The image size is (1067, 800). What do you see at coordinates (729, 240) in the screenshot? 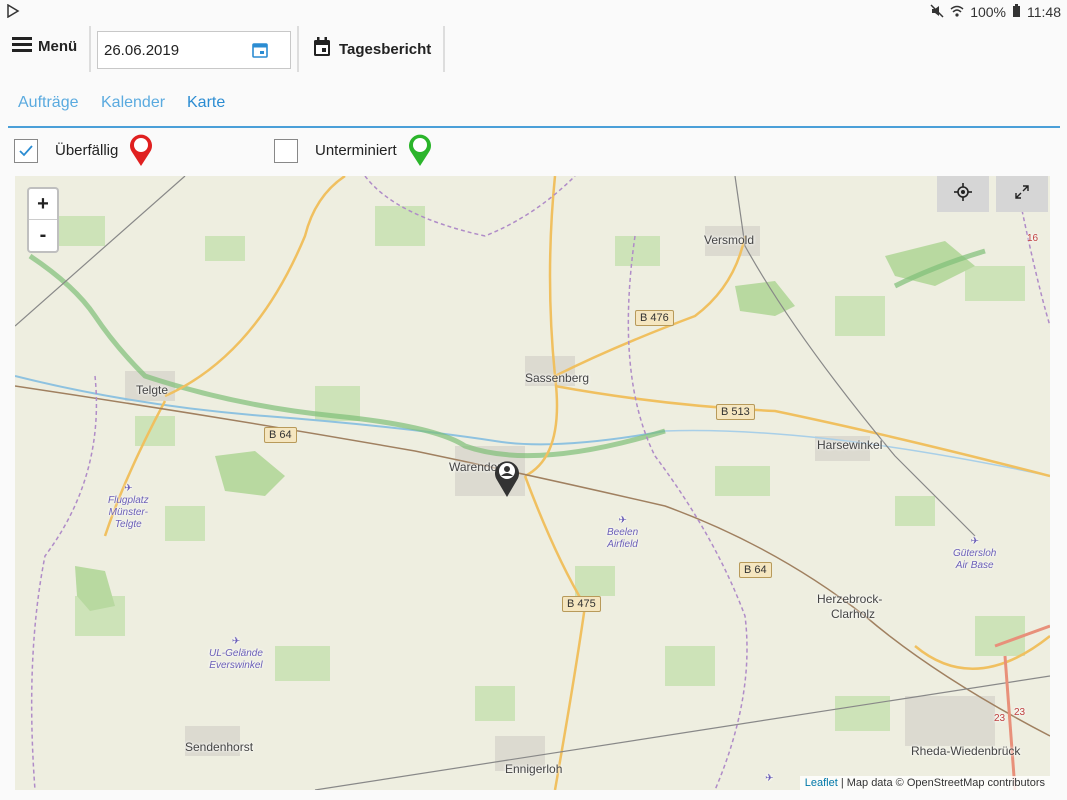
I see `place-label: Versmold` at bounding box center [729, 240].